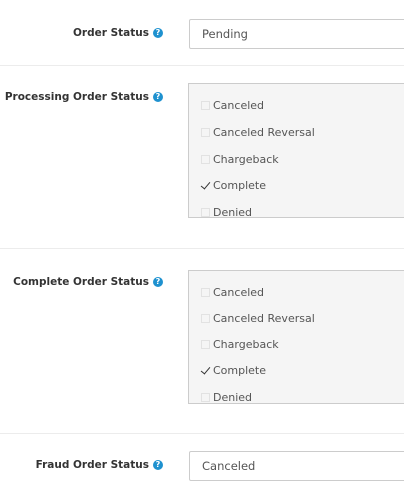  What do you see at coordinates (233, 370) in the screenshot?
I see `complete-option-complete: Complete` at bounding box center [233, 370].